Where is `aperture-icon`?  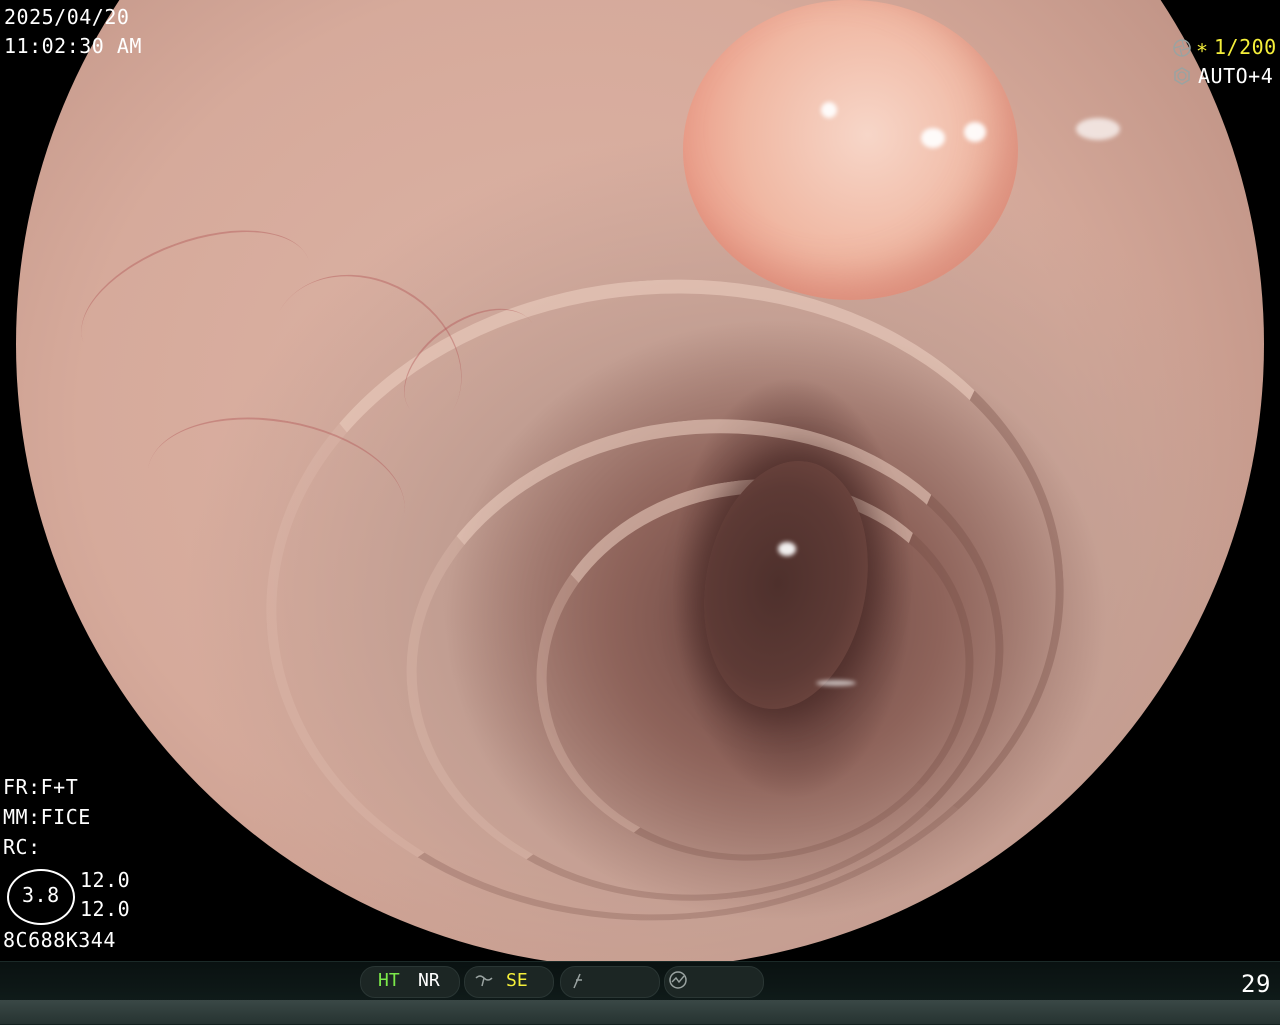
aperture-icon is located at coordinates (1182, 48).